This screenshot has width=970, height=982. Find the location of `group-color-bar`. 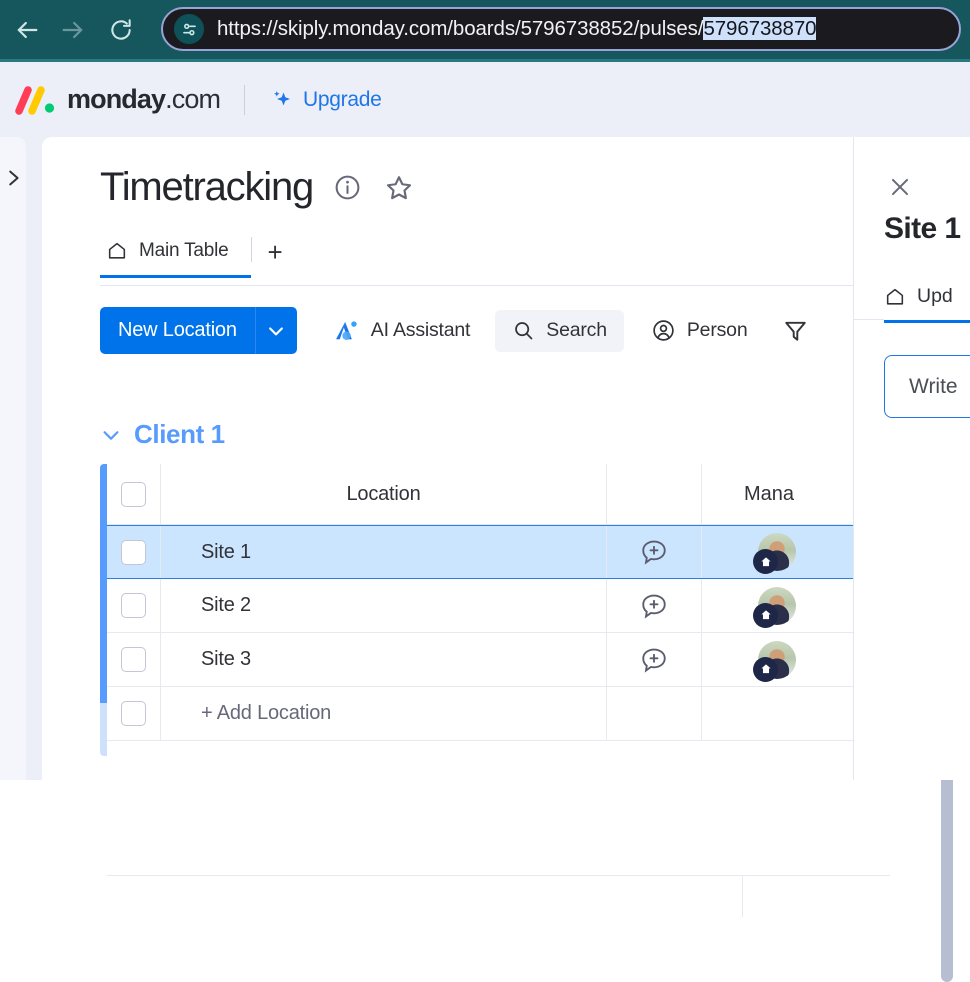

group-color-bar is located at coordinates (103, 583).